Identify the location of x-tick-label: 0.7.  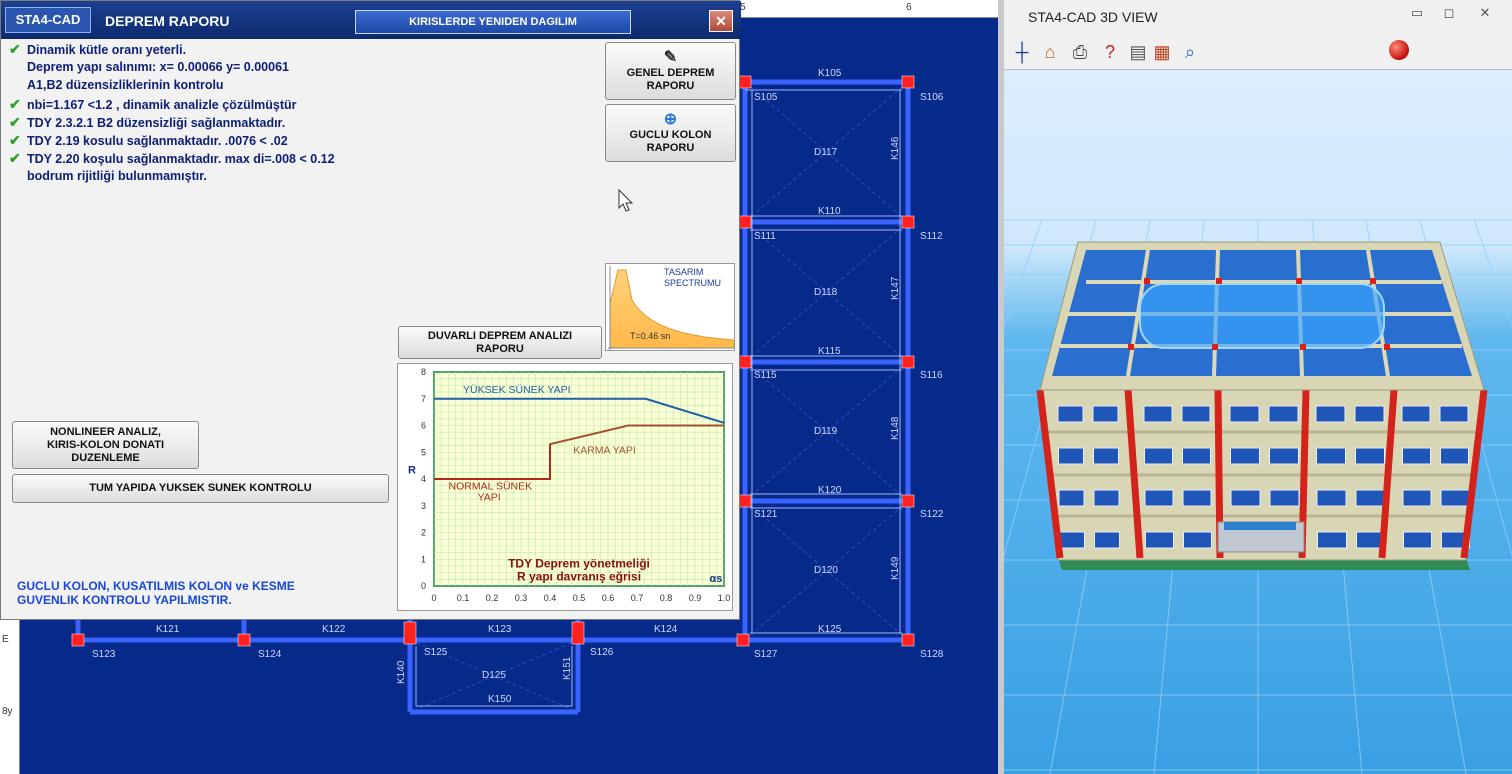
(637, 598).